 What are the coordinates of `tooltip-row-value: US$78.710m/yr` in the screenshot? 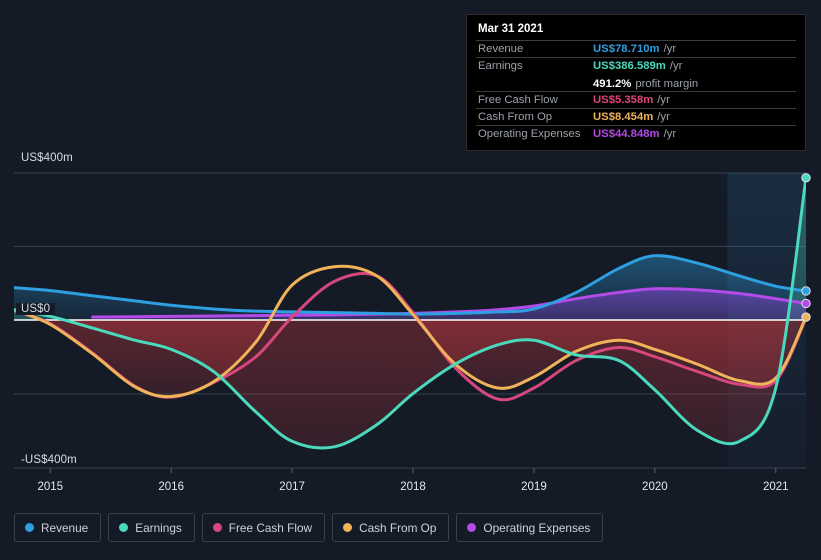 It's located at (635, 49).